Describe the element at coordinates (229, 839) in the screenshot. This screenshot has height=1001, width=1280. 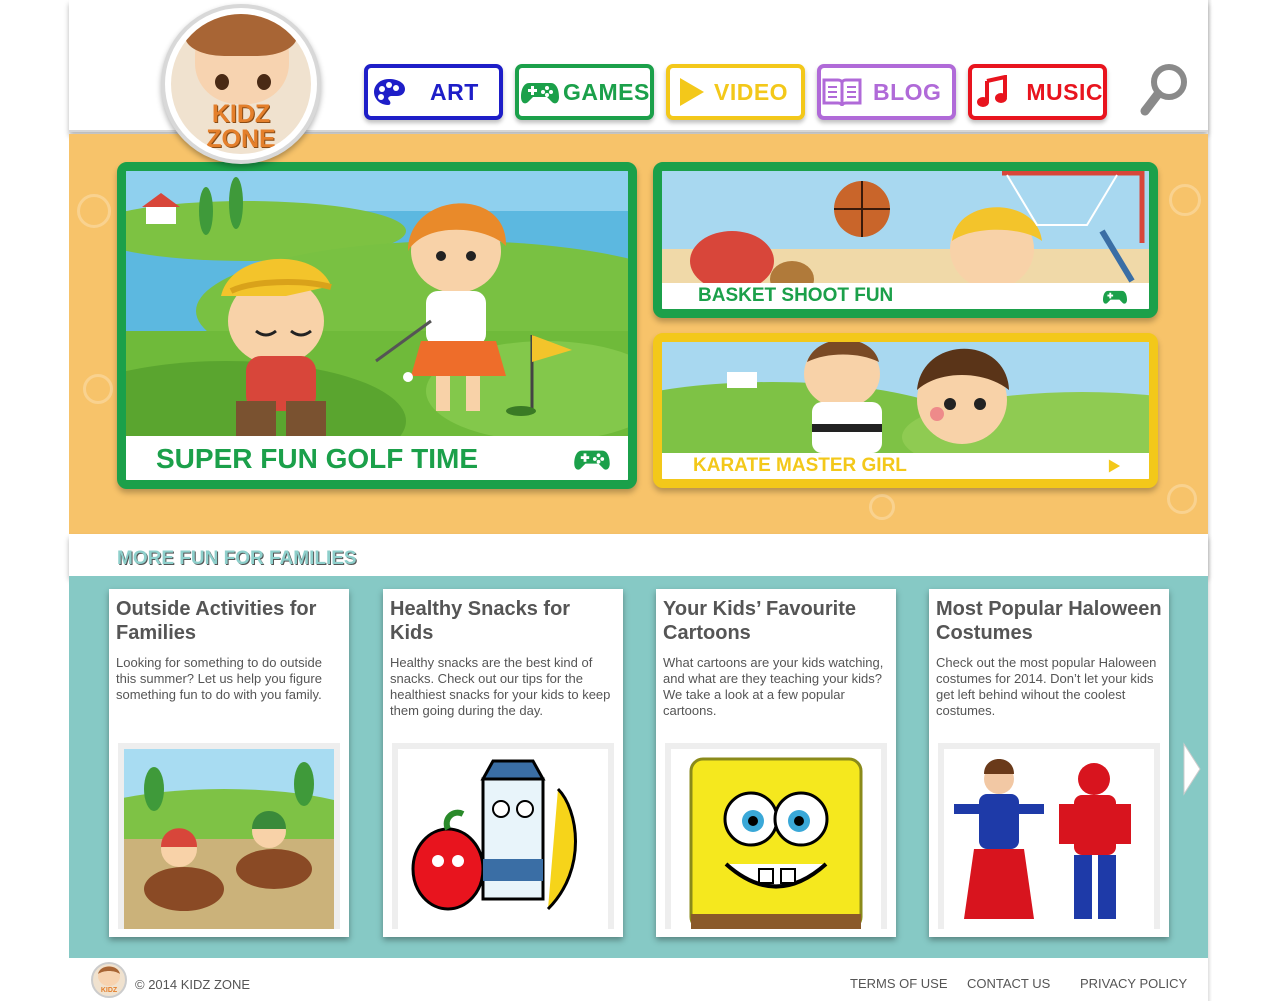
I see `horse-riding-image` at that location.